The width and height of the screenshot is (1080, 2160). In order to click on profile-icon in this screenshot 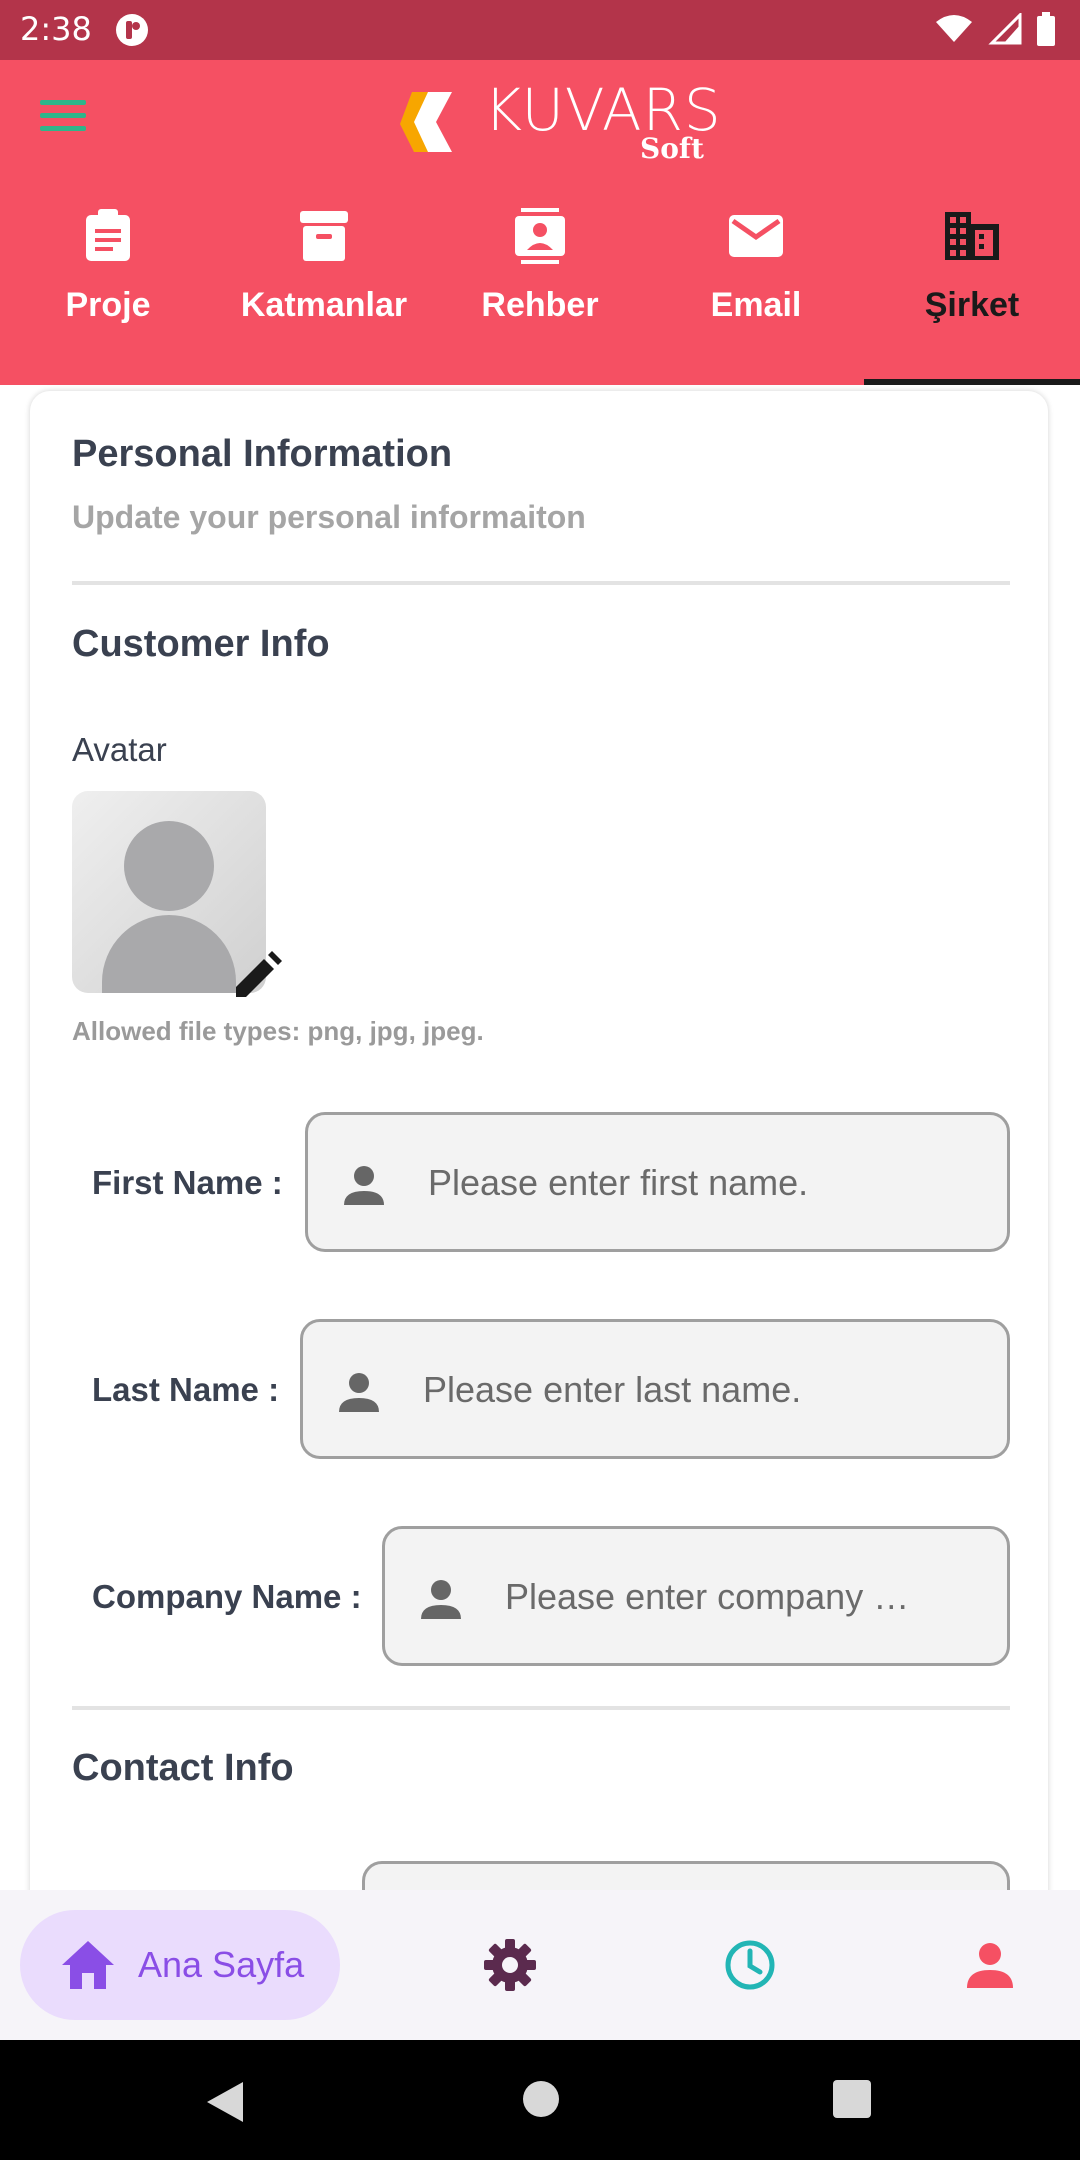, I will do `click(990, 1965)`.